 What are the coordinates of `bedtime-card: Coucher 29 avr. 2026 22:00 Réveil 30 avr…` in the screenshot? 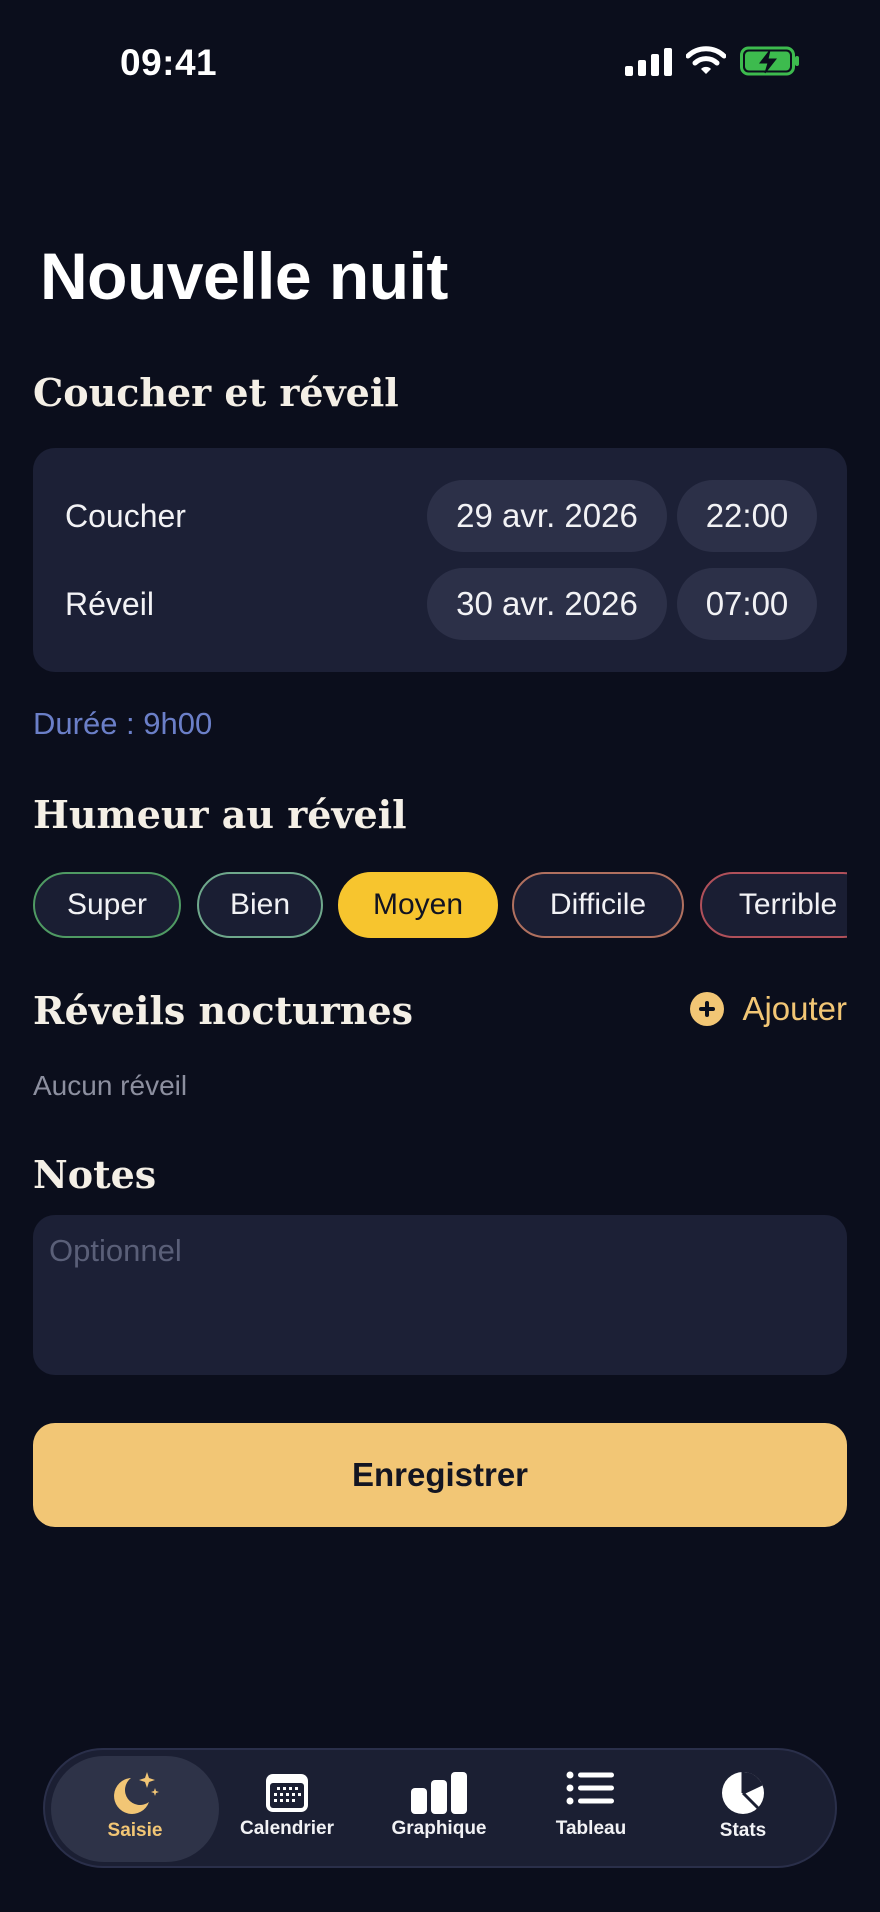 It's located at (440, 560).